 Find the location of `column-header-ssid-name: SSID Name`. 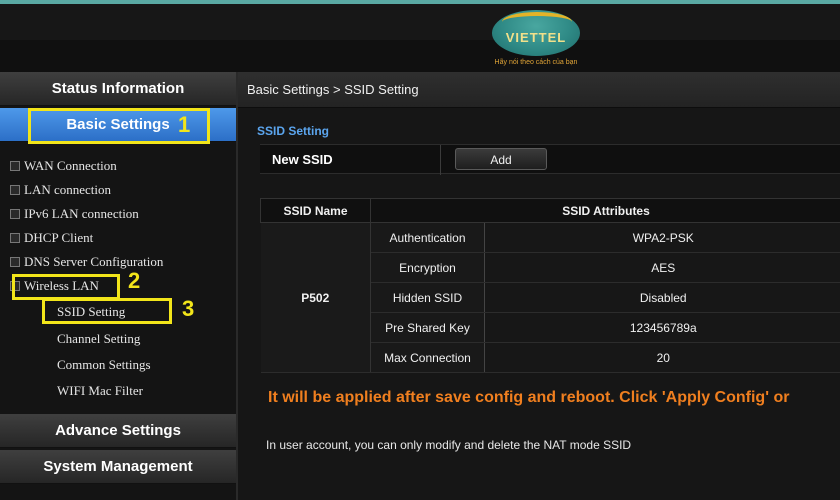

column-header-ssid-name: SSID Name is located at coordinates (315, 210).